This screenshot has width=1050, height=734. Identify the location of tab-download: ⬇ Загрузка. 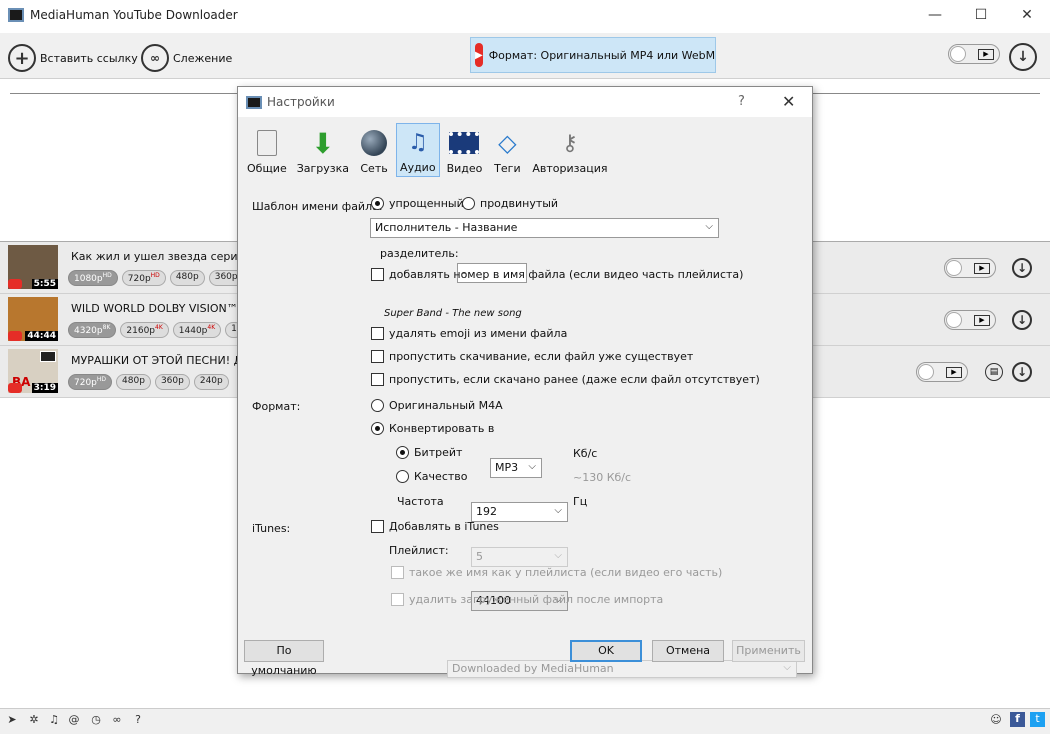
(323, 150).